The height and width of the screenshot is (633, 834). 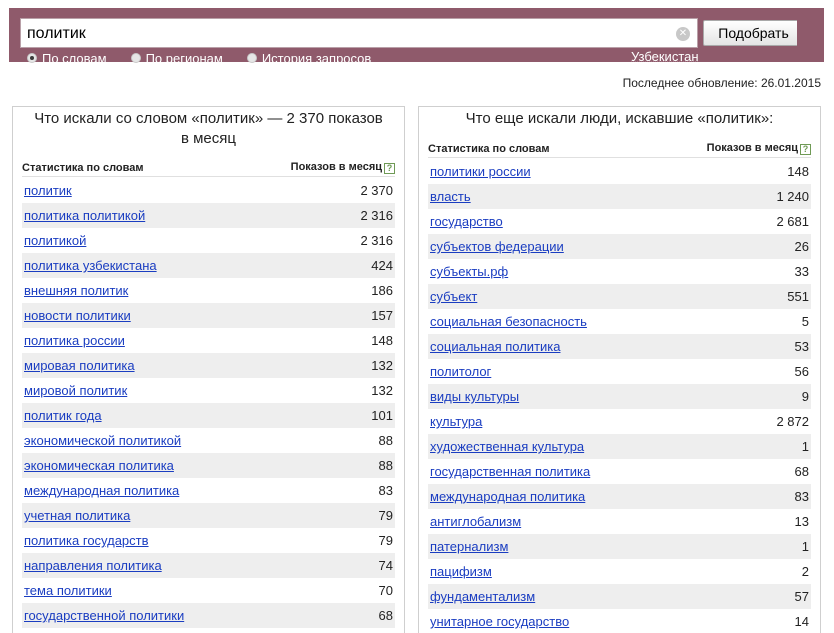 I want to click on table-row: виды культуры 9, so click(x=619, y=396).